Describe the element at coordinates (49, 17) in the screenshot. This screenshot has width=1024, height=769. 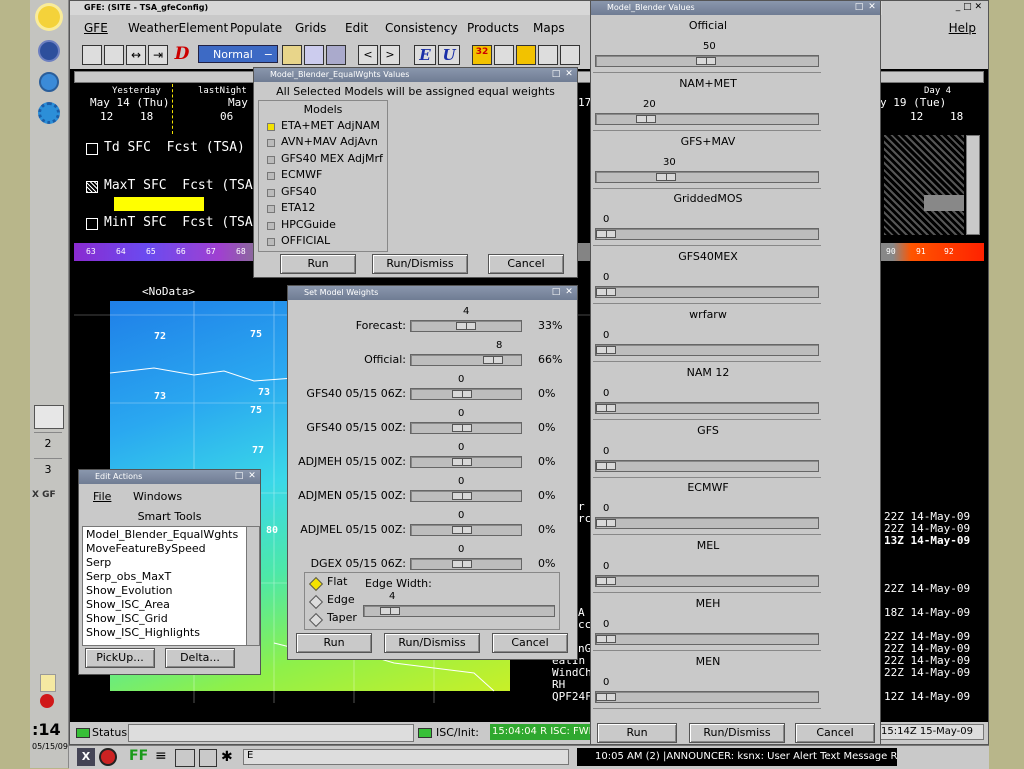
I see `sun-icon` at that location.